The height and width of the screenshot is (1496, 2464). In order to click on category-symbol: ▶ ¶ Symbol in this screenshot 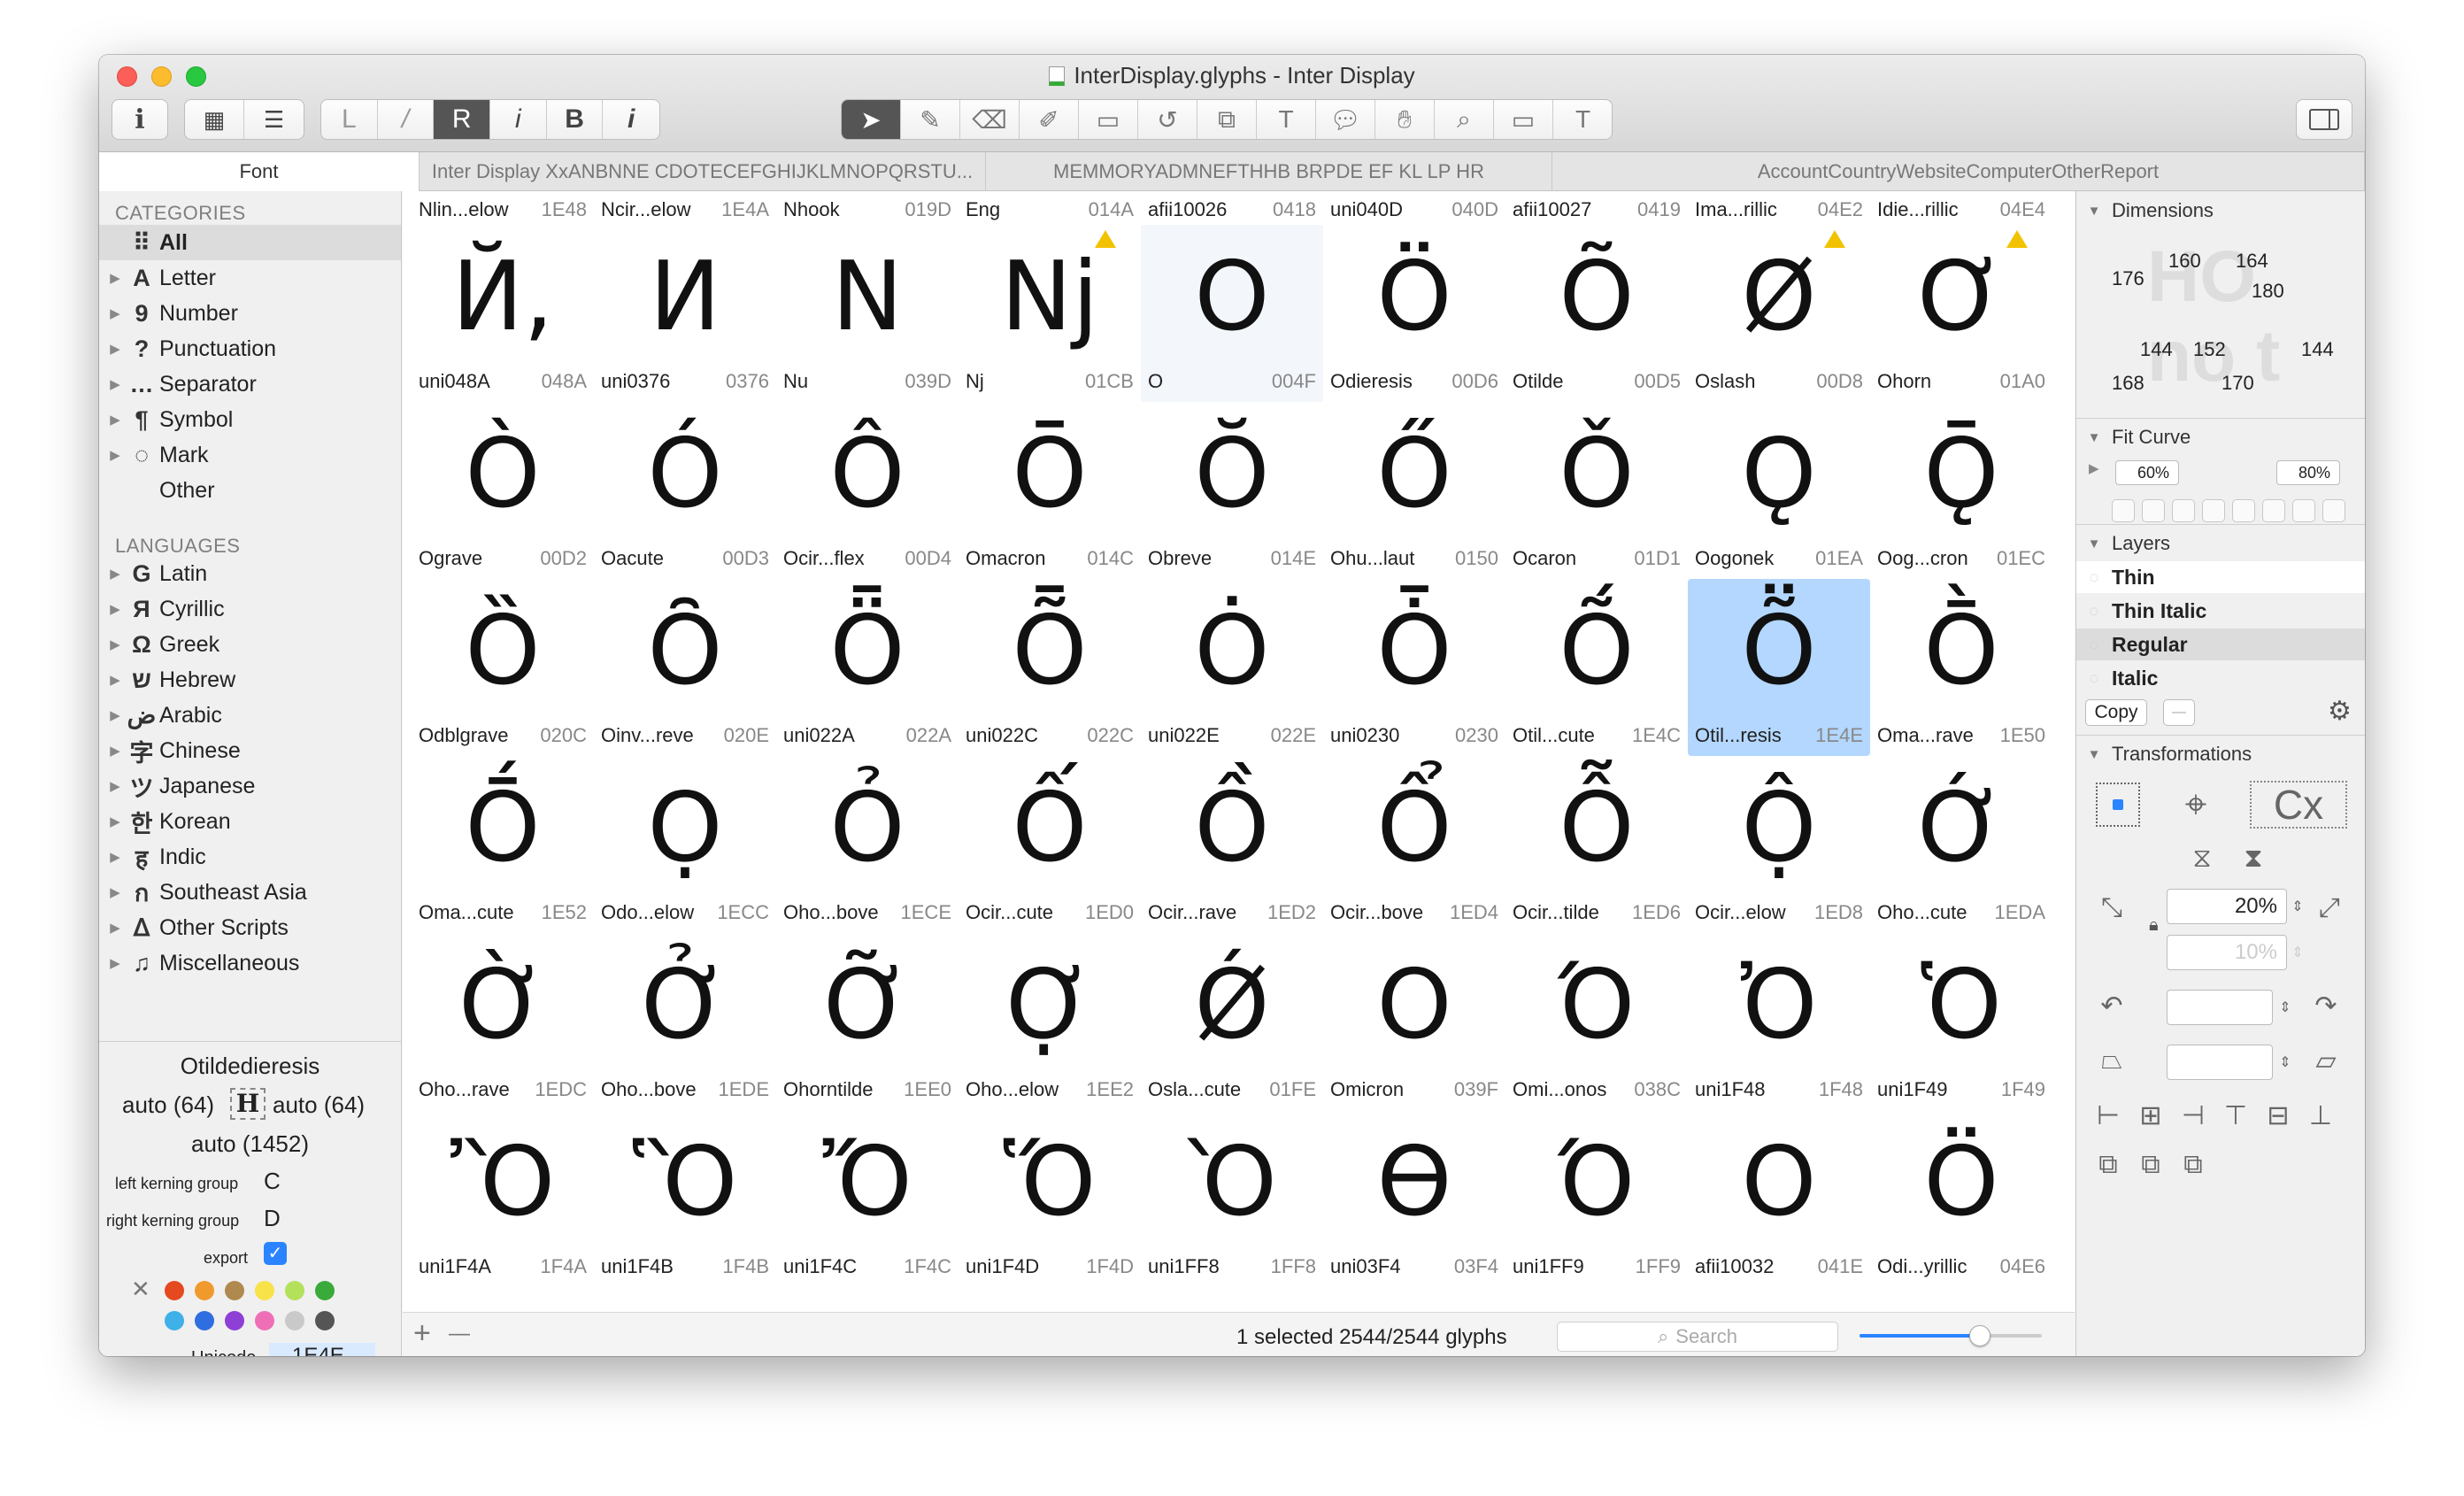, I will do `click(250, 419)`.